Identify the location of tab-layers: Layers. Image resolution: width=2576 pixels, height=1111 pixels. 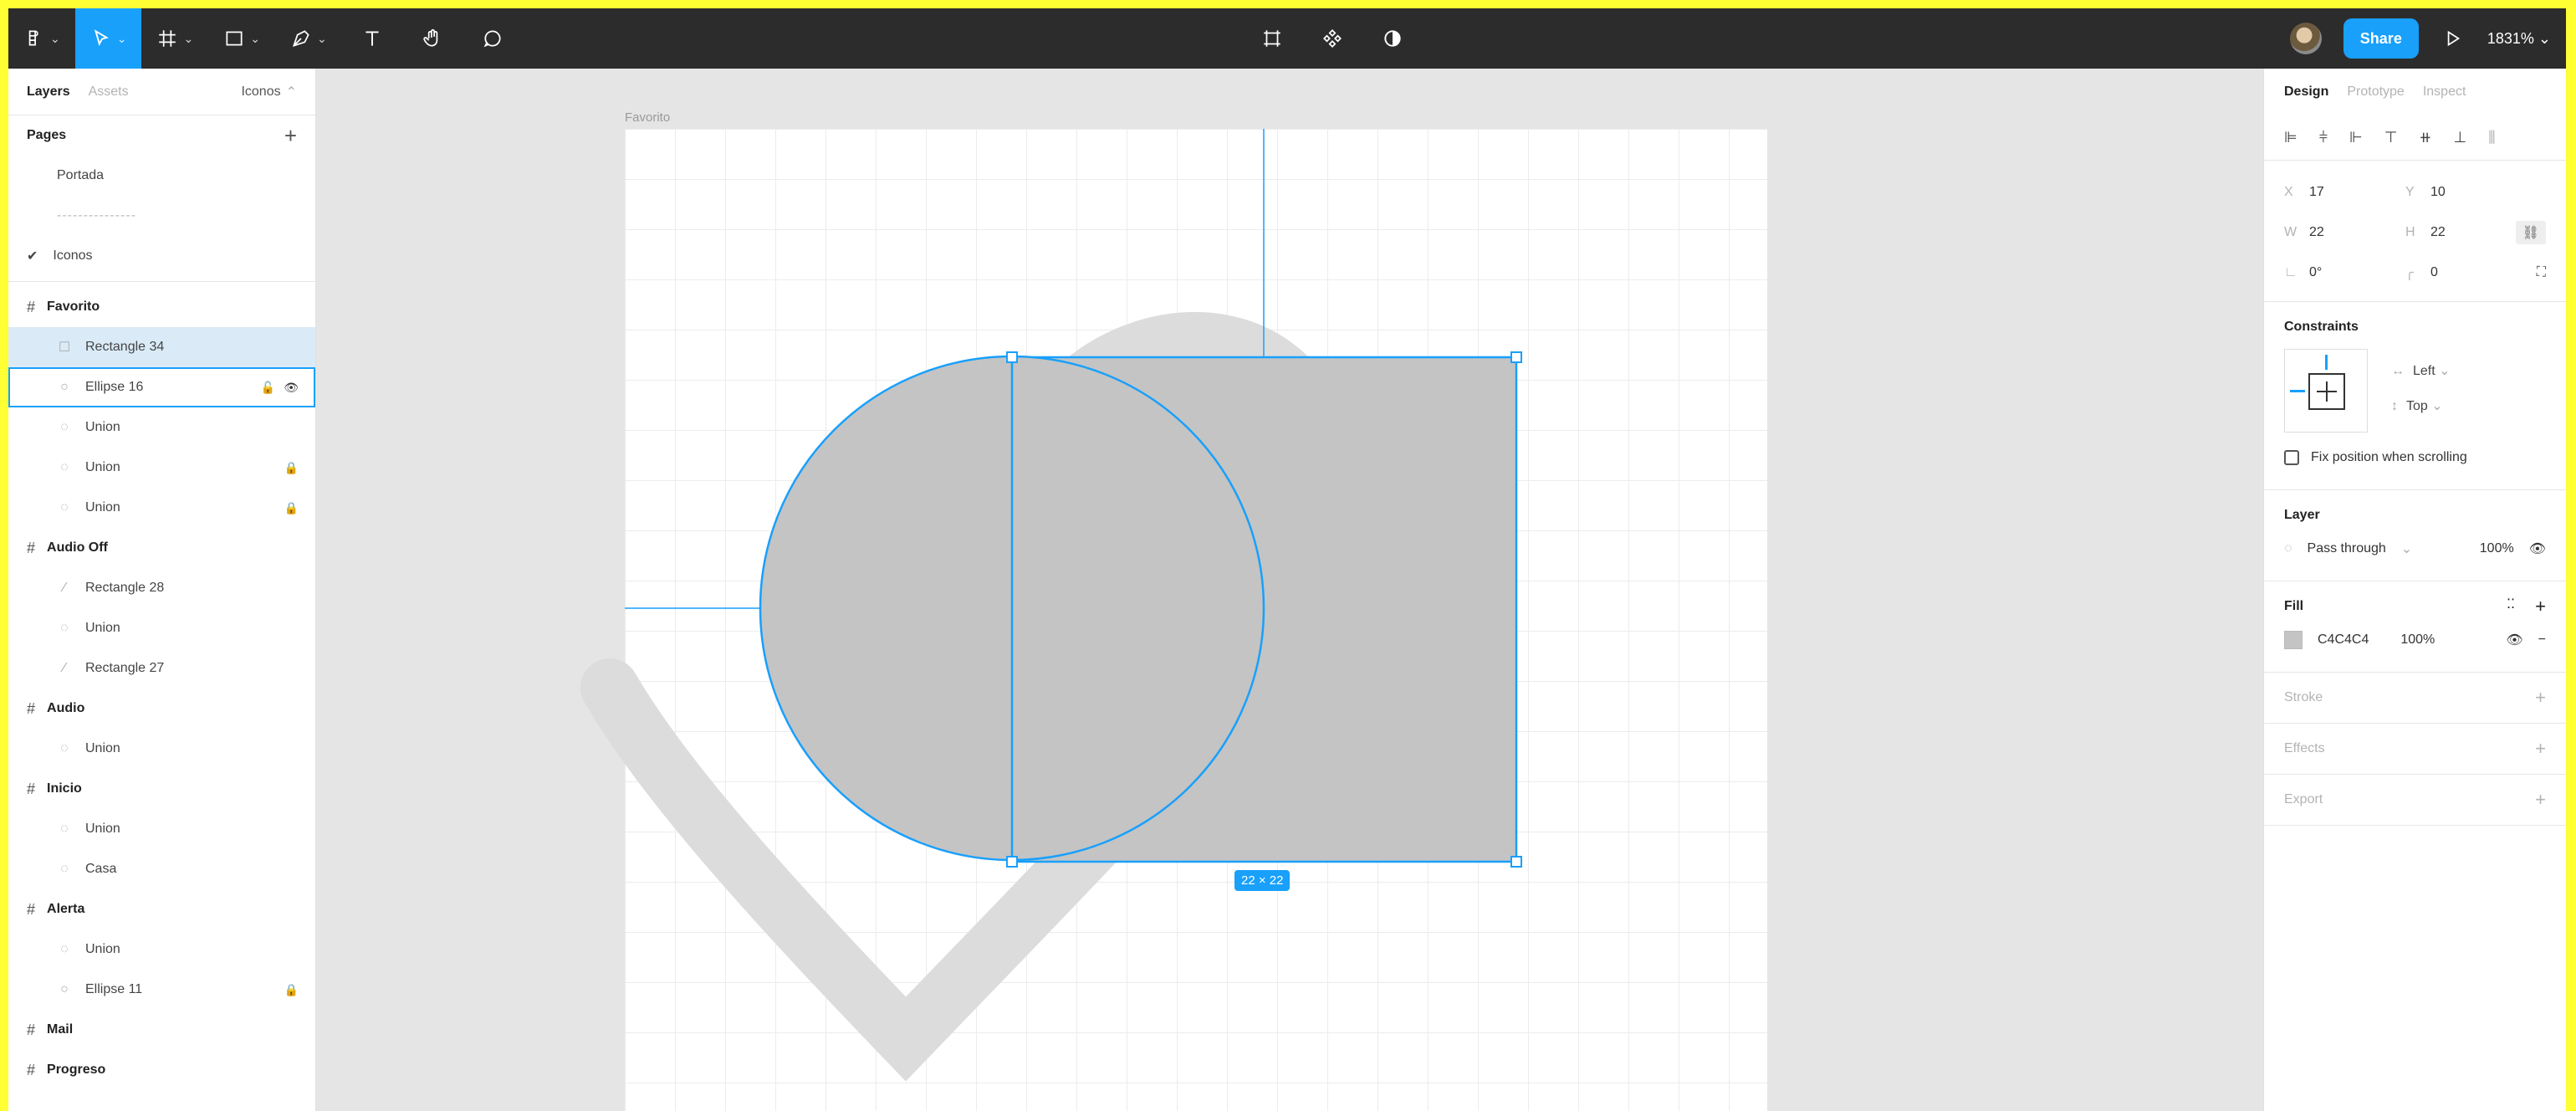
(48, 92).